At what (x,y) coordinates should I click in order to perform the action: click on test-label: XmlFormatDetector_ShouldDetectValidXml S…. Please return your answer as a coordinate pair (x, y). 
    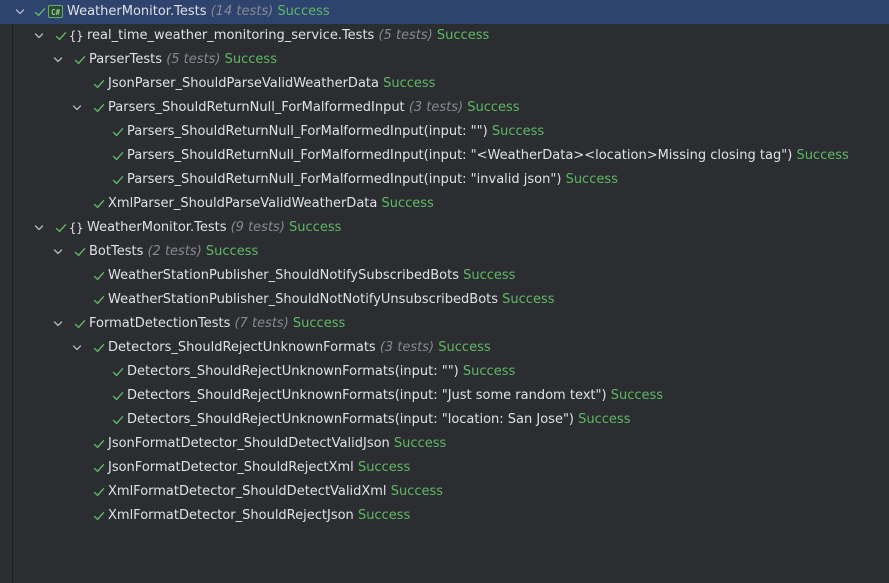
    Looking at the image, I should click on (275, 492).